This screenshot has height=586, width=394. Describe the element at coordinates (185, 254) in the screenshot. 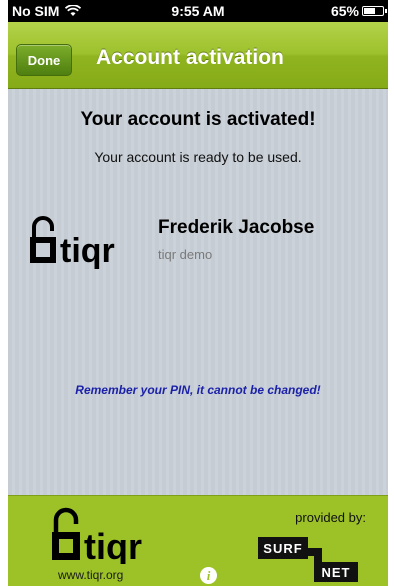

I see `account-organization: tiqr demo` at that location.